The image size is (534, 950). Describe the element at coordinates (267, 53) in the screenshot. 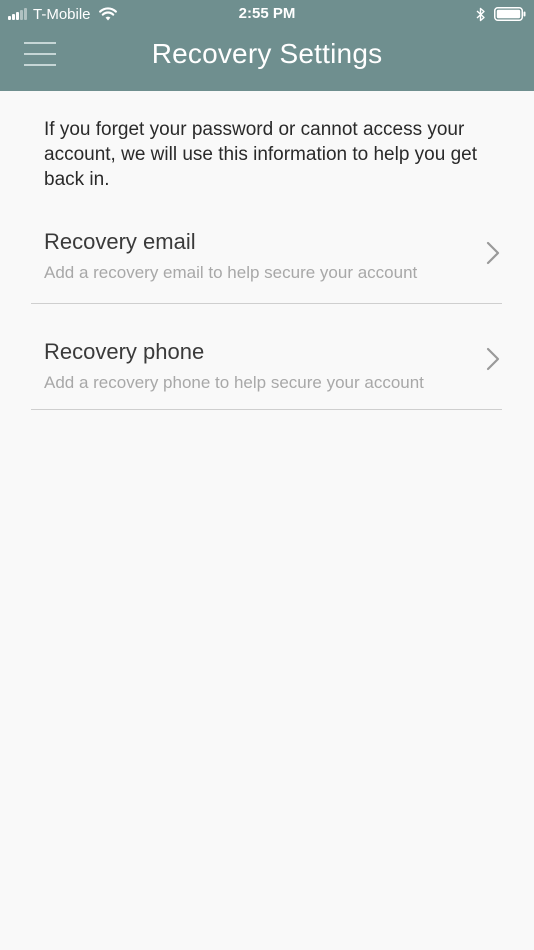

I see `page-title: Recovery Settings` at that location.